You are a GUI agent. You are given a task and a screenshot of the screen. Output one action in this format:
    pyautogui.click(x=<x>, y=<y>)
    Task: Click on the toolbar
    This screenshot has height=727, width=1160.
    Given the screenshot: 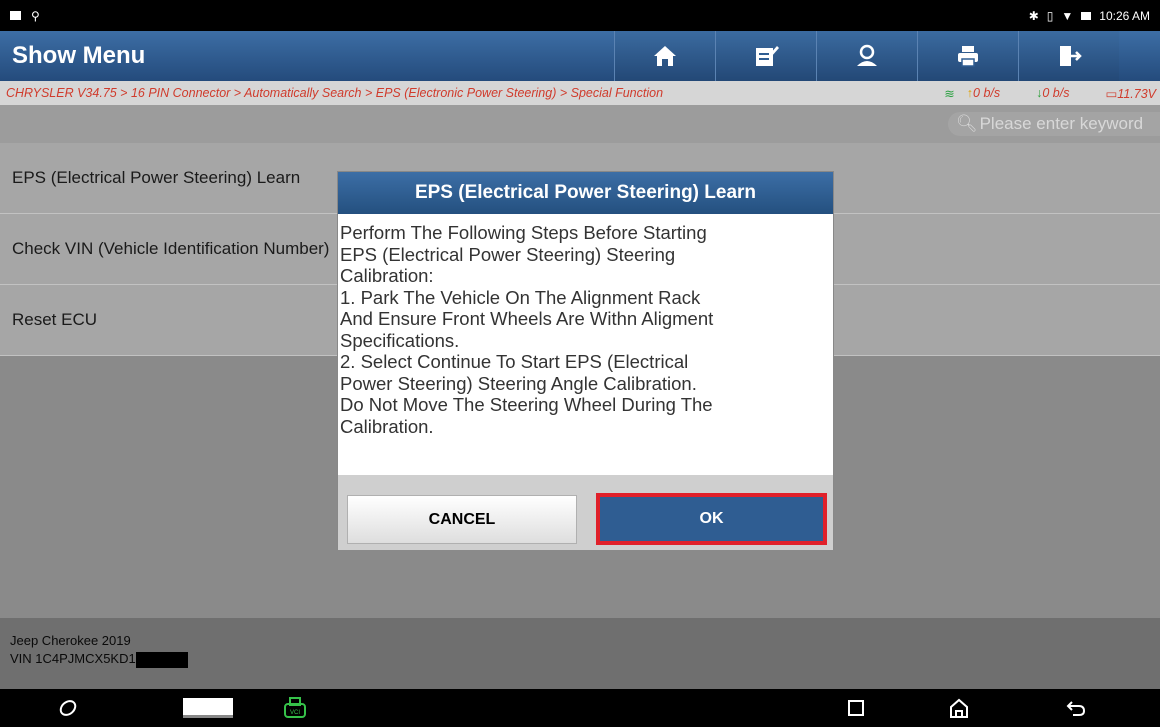 What is the action you would take?
    pyautogui.click(x=866, y=56)
    